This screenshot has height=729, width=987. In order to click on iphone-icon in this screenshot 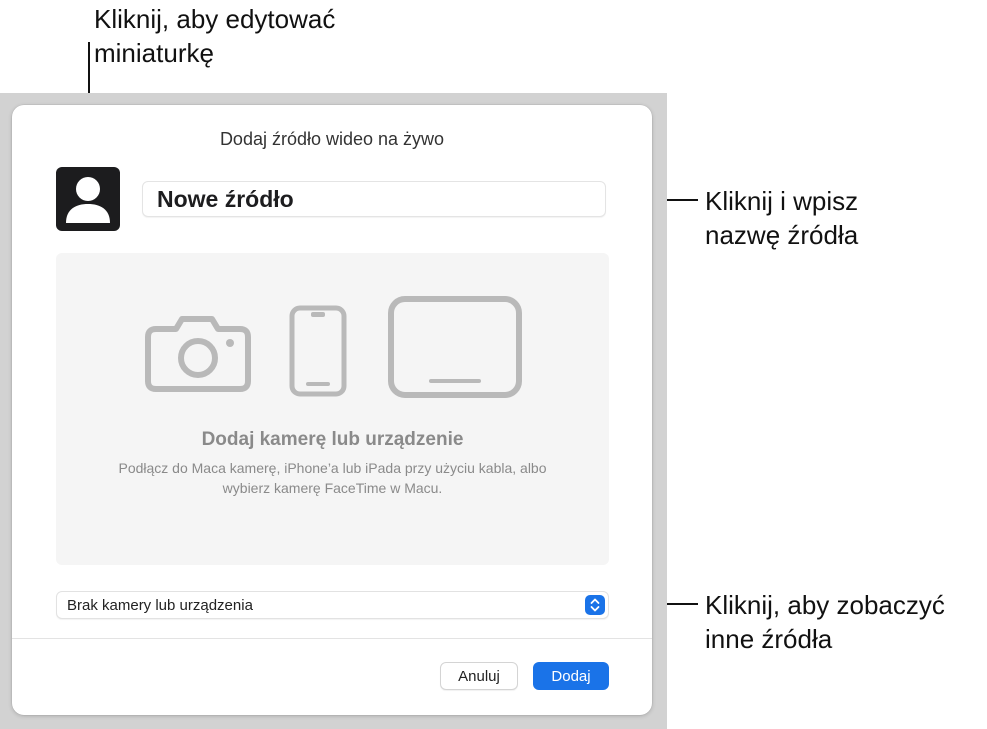, I will do `click(318, 351)`.